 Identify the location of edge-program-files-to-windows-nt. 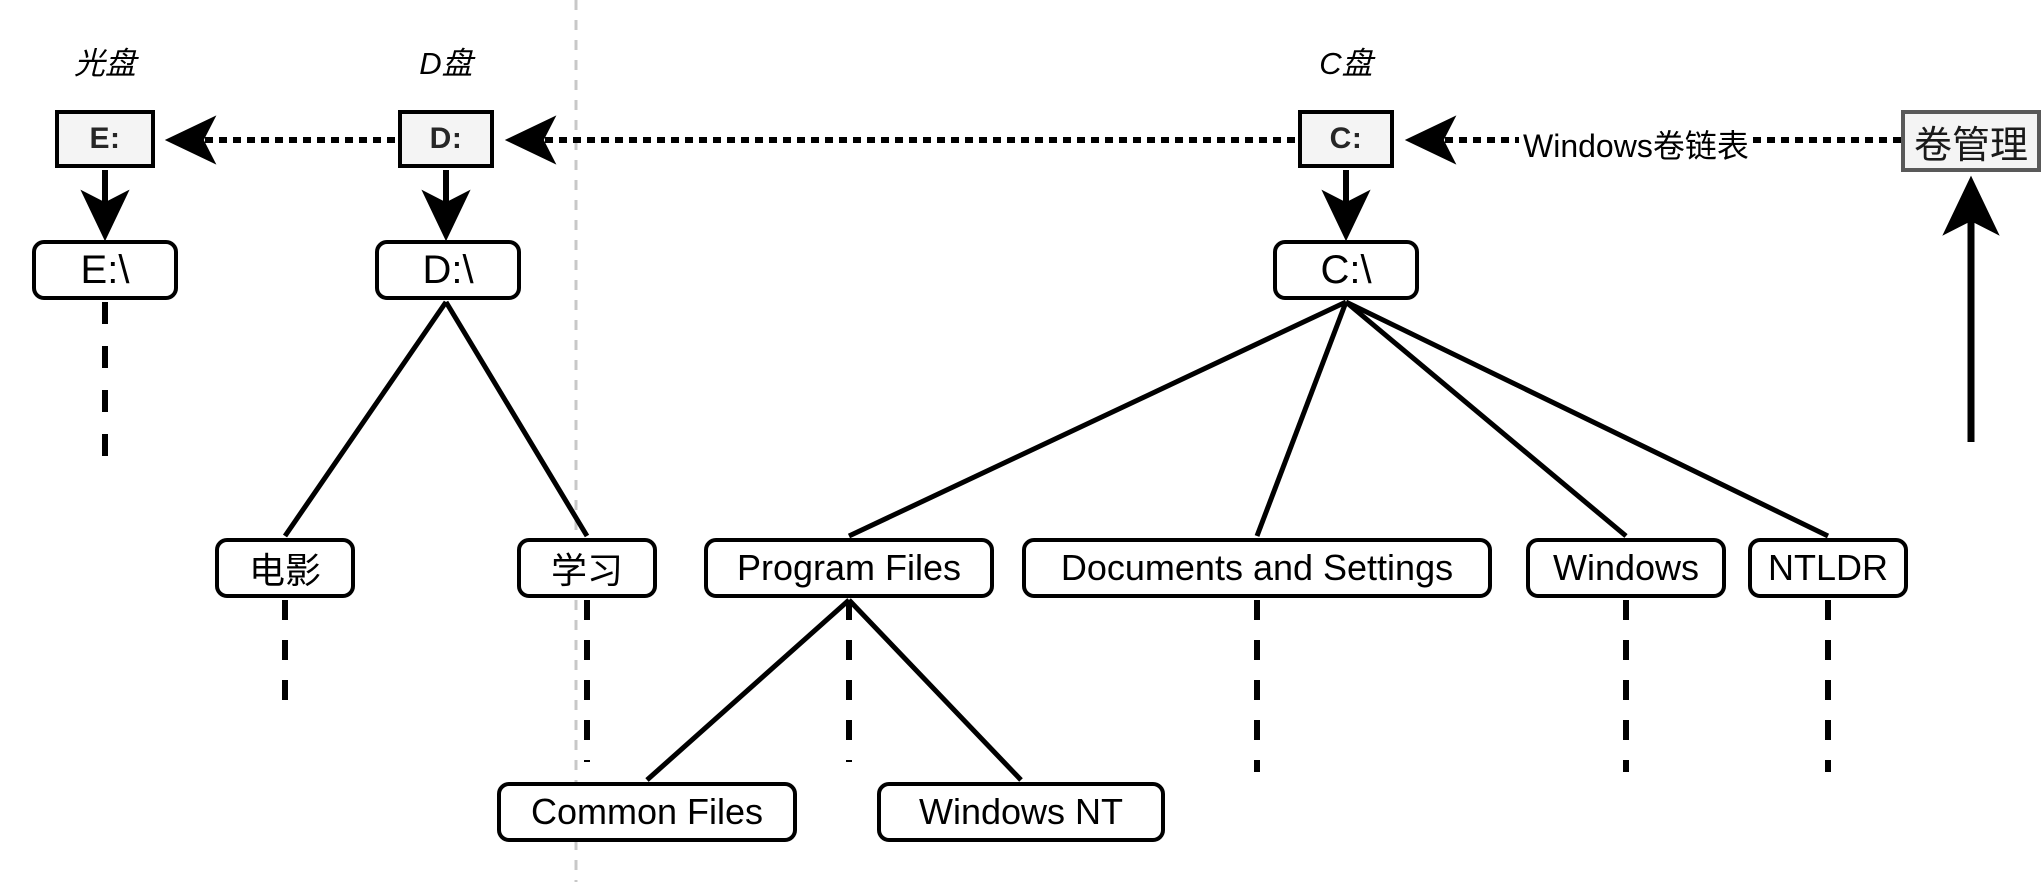
(935, 690).